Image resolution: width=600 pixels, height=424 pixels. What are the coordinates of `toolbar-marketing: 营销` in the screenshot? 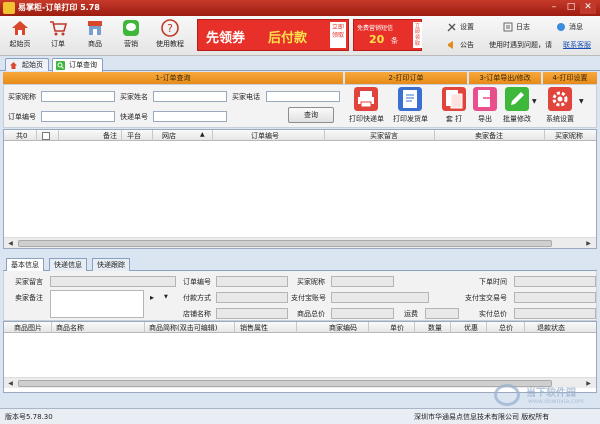 It's located at (131, 36).